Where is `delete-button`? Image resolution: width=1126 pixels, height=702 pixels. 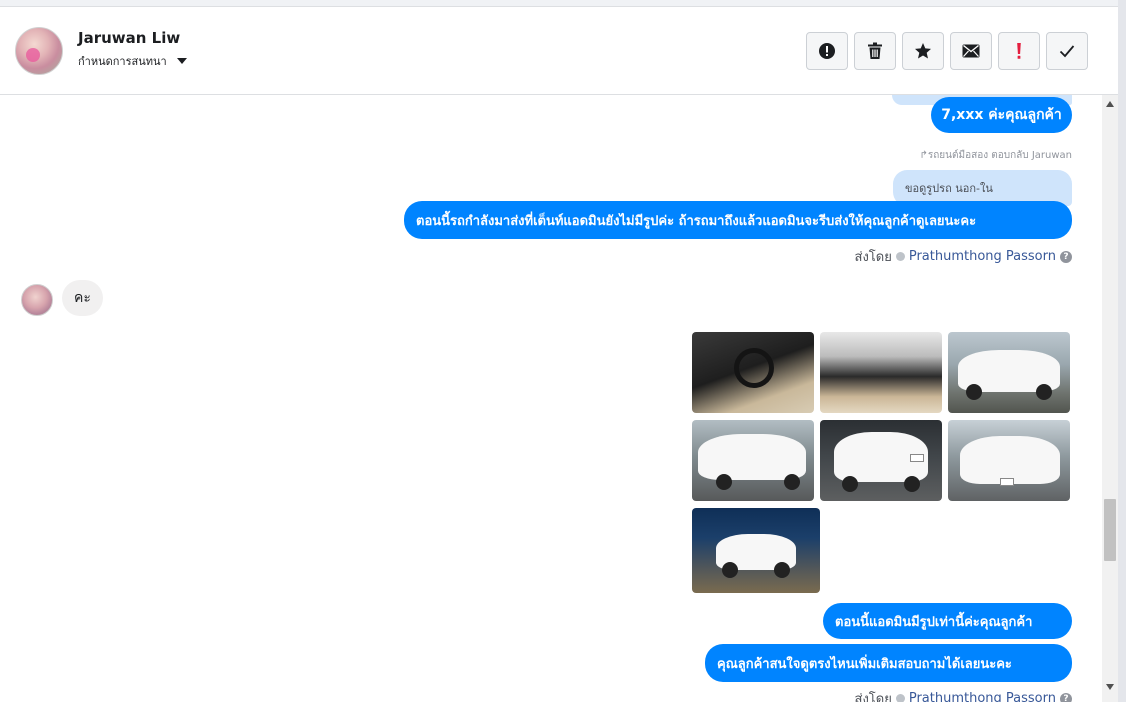 delete-button is located at coordinates (875, 51).